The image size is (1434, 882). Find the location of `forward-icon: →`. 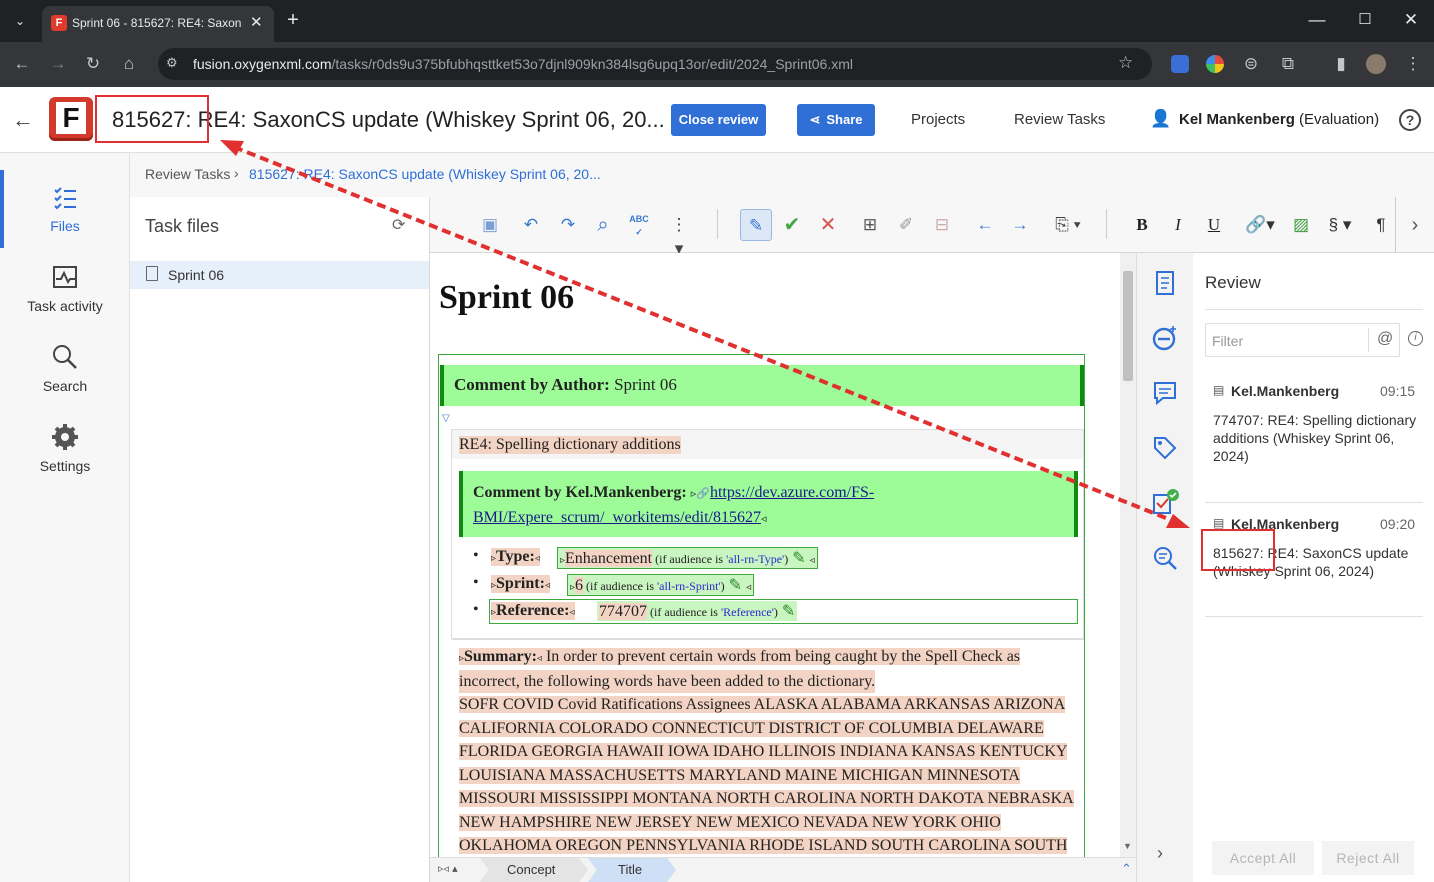

forward-icon: → is located at coordinates (58, 64).